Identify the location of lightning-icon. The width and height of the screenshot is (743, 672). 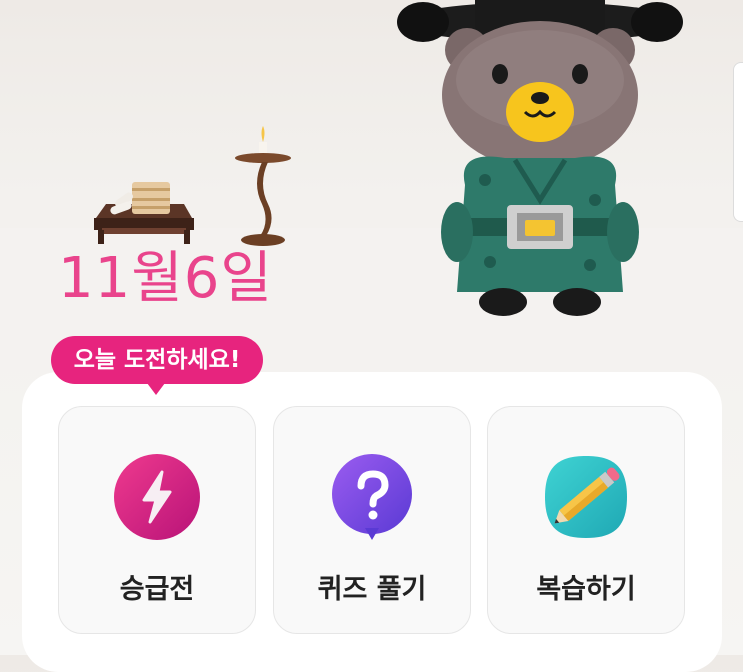
(157, 497).